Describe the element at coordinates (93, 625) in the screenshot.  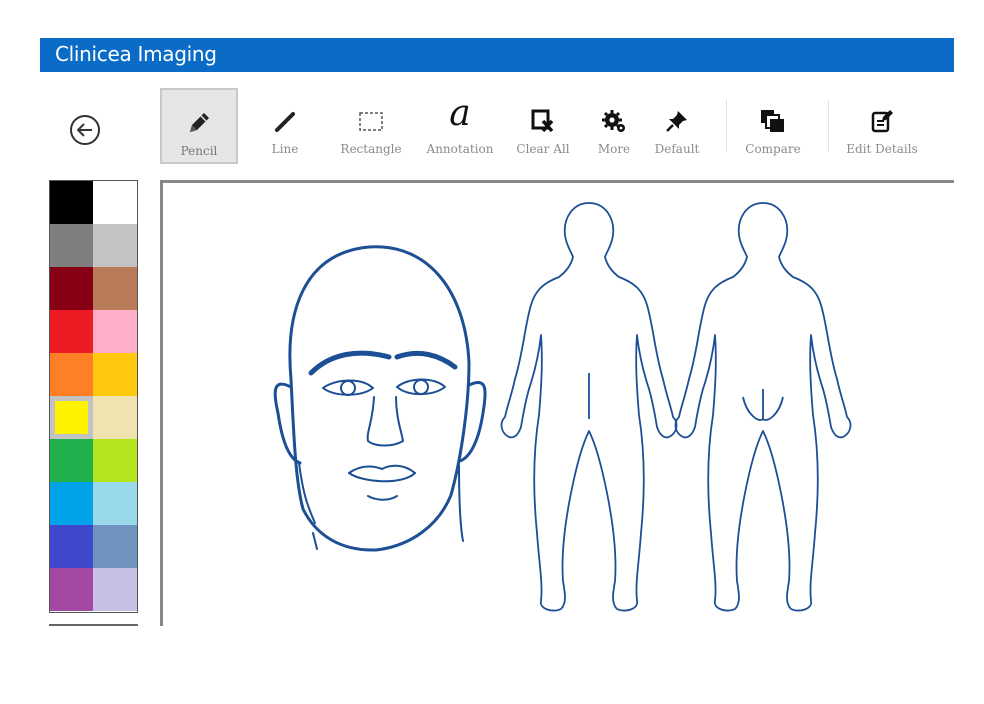
I see `palette-divider` at that location.